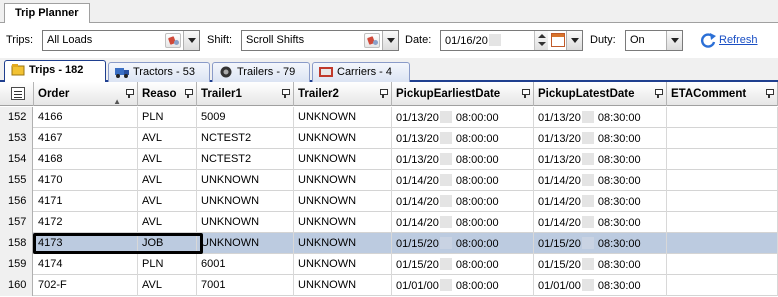 The image size is (778, 297). I want to click on col-pickup-latest: PickupLatestDate, so click(600, 94).